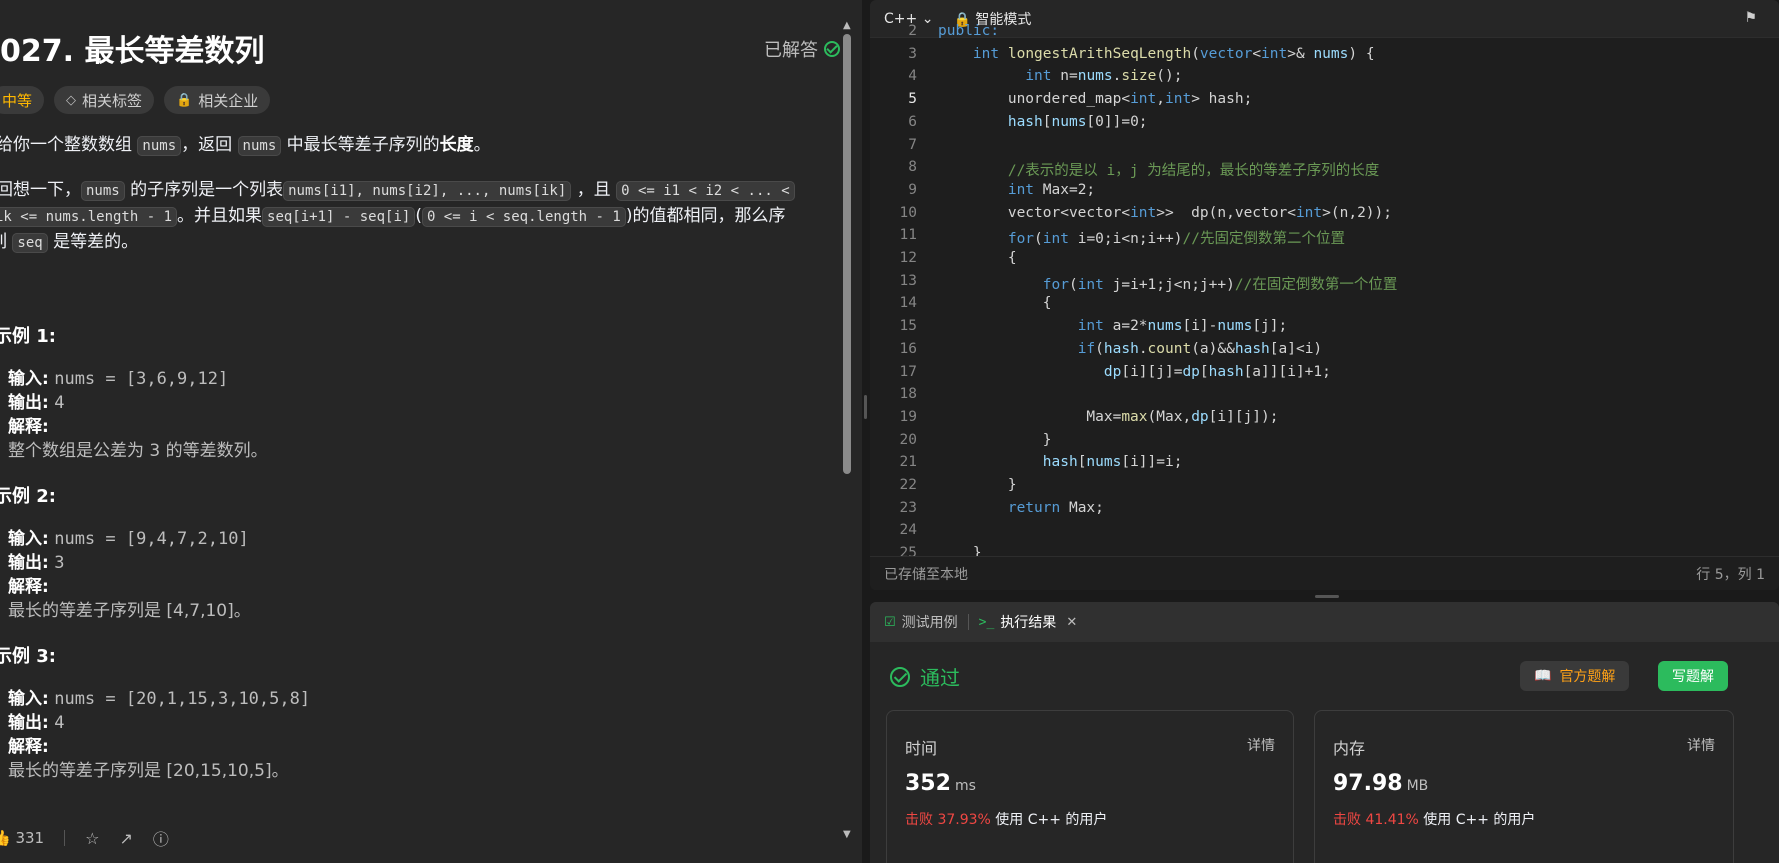 This screenshot has width=1779, height=863. I want to click on example-3-output: 输出: 4, so click(36, 720).